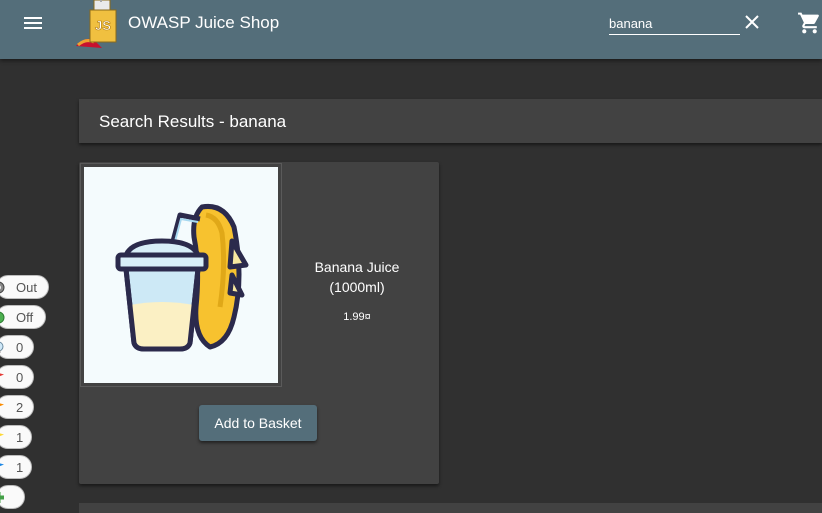 This screenshot has width=822, height=513. I want to click on juice-box-logo-icon: JS, so click(98, 25).